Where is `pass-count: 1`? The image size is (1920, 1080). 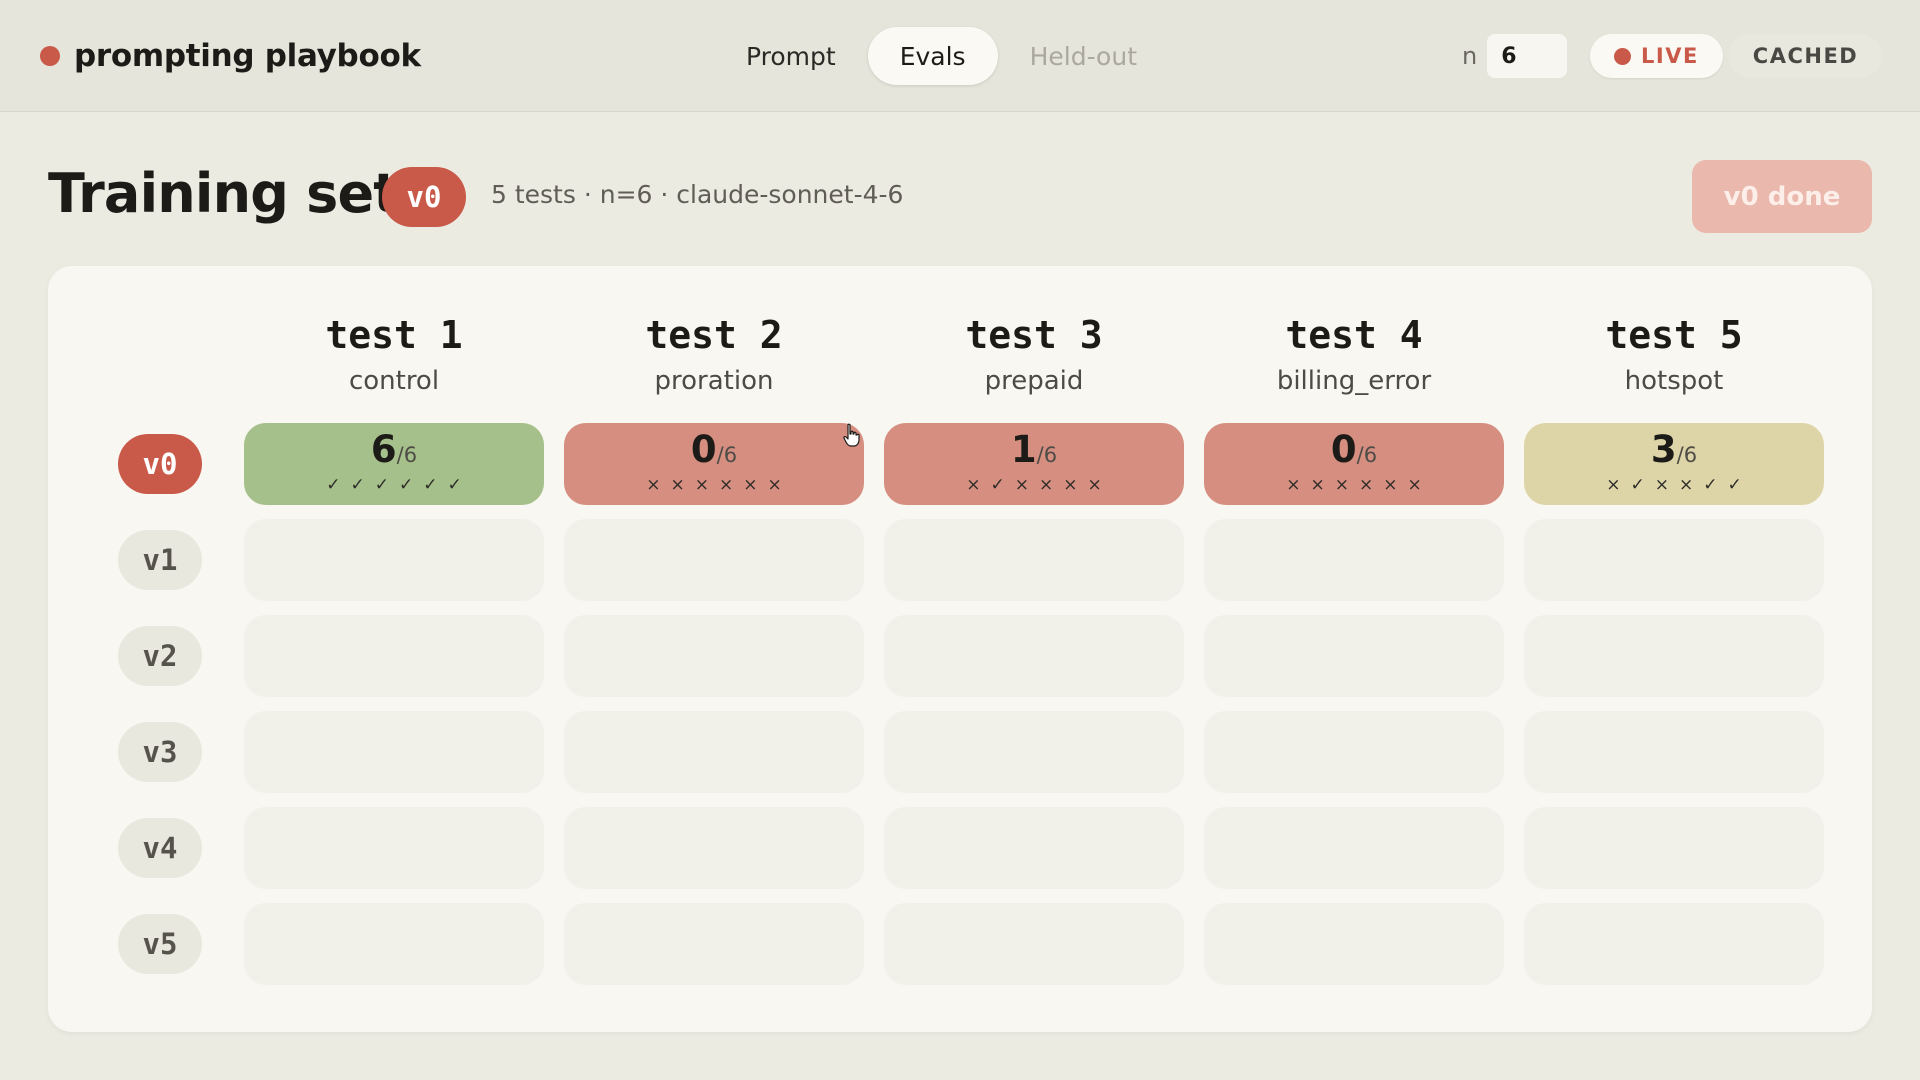
pass-count: 1 is located at coordinates (1023, 449).